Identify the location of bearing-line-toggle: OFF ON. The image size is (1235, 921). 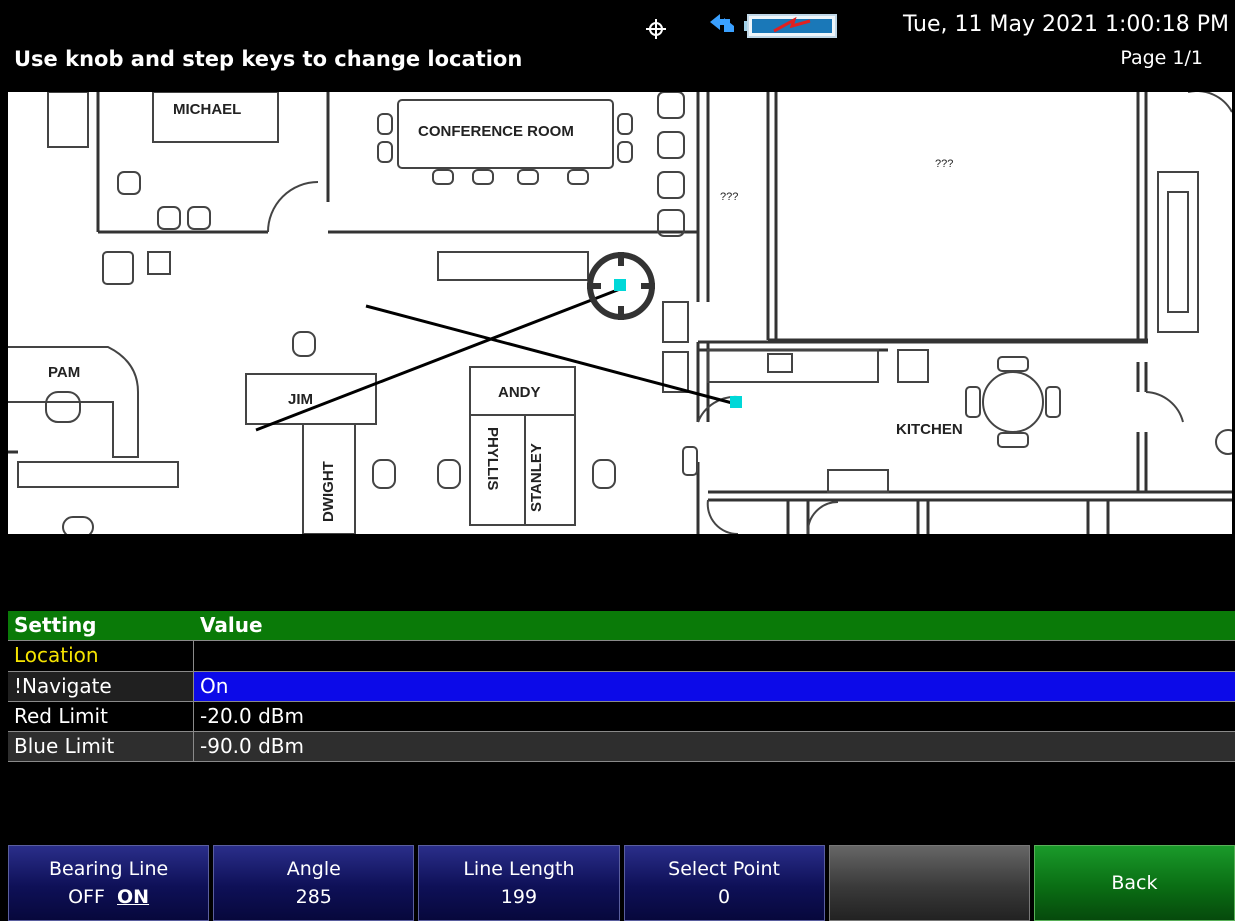
(108, 897).